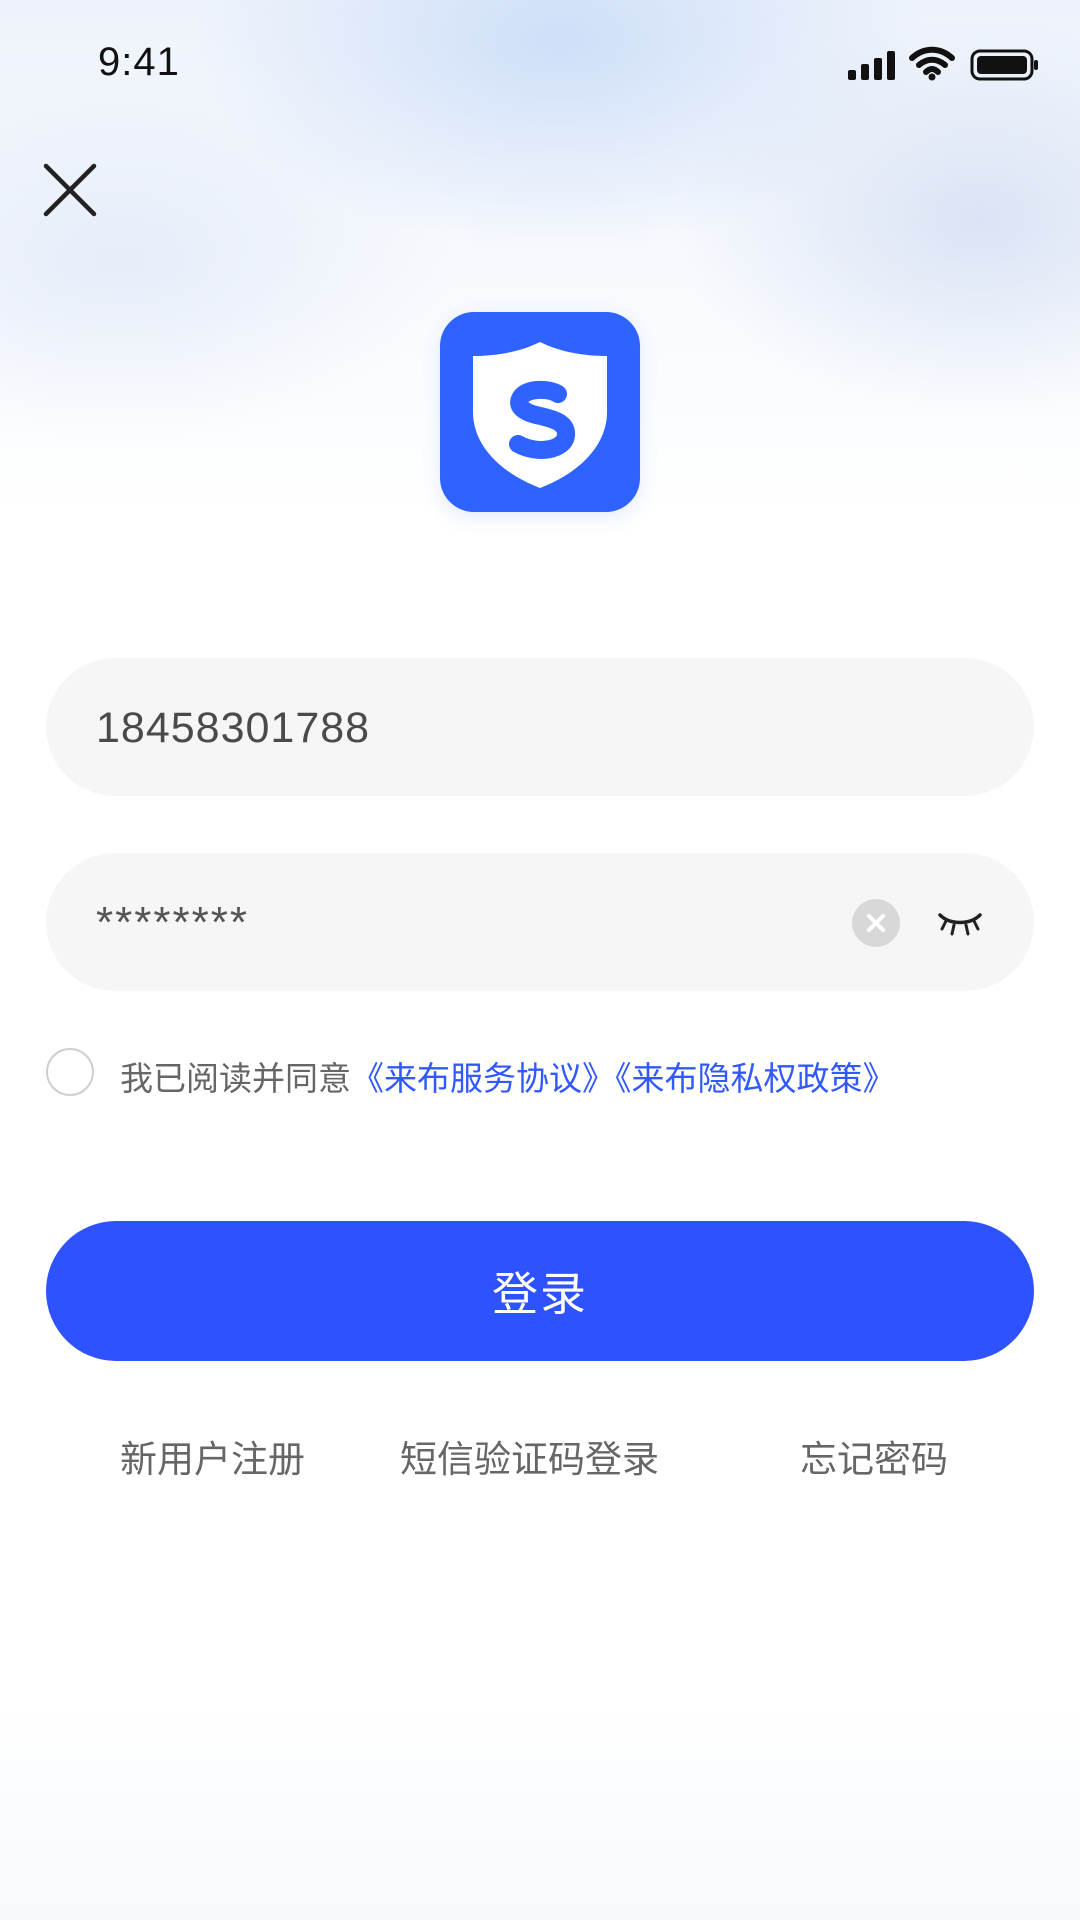 The width and height of the screenshot is (1080, 1920). I want to click on signal-icon, so click(871, 65).